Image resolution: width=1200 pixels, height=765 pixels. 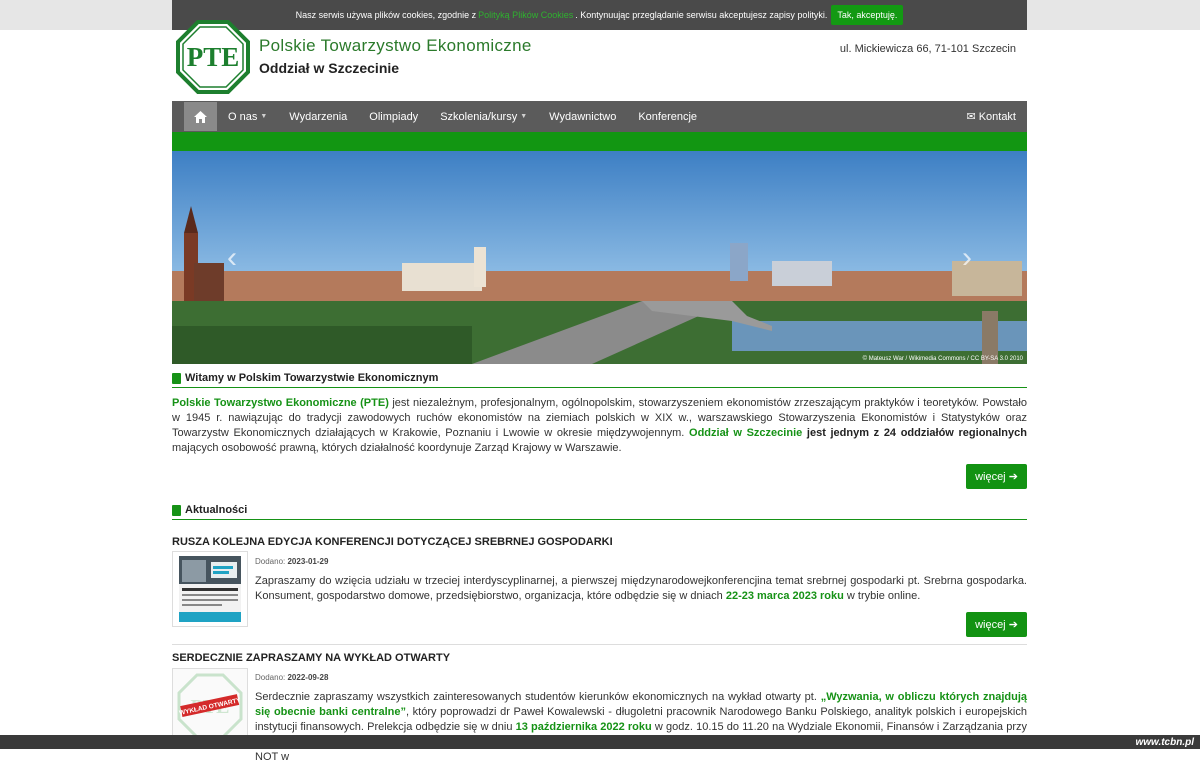 I want to click on slider-next-icon: ›, so click(x=967, y=258).